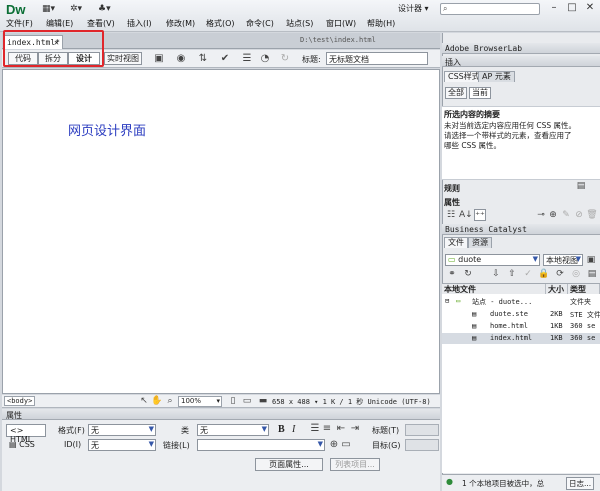 The image size is (600, 491). What do you see at coordinates (512, 274) in the screenshot?
I see `put-files-icon: ⇧` at bounding box center [512, 274].